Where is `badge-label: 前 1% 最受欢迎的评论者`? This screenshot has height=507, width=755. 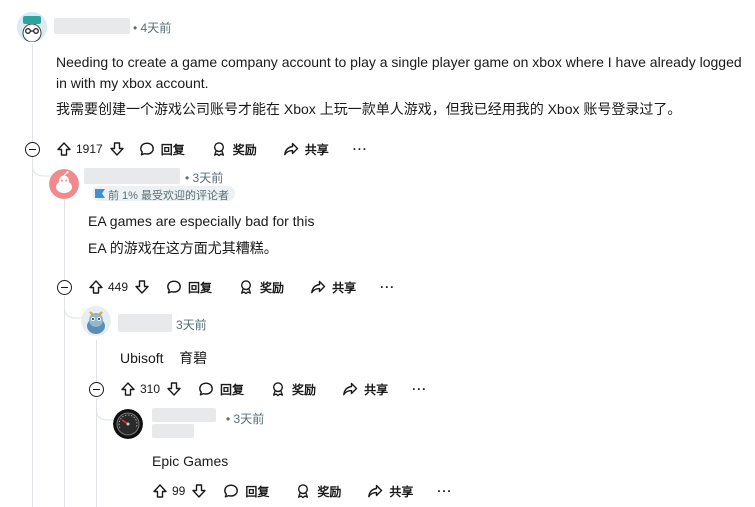
badge-label: 前 1% 最受欢迎的评论者 is located at coordinates (169, 196).